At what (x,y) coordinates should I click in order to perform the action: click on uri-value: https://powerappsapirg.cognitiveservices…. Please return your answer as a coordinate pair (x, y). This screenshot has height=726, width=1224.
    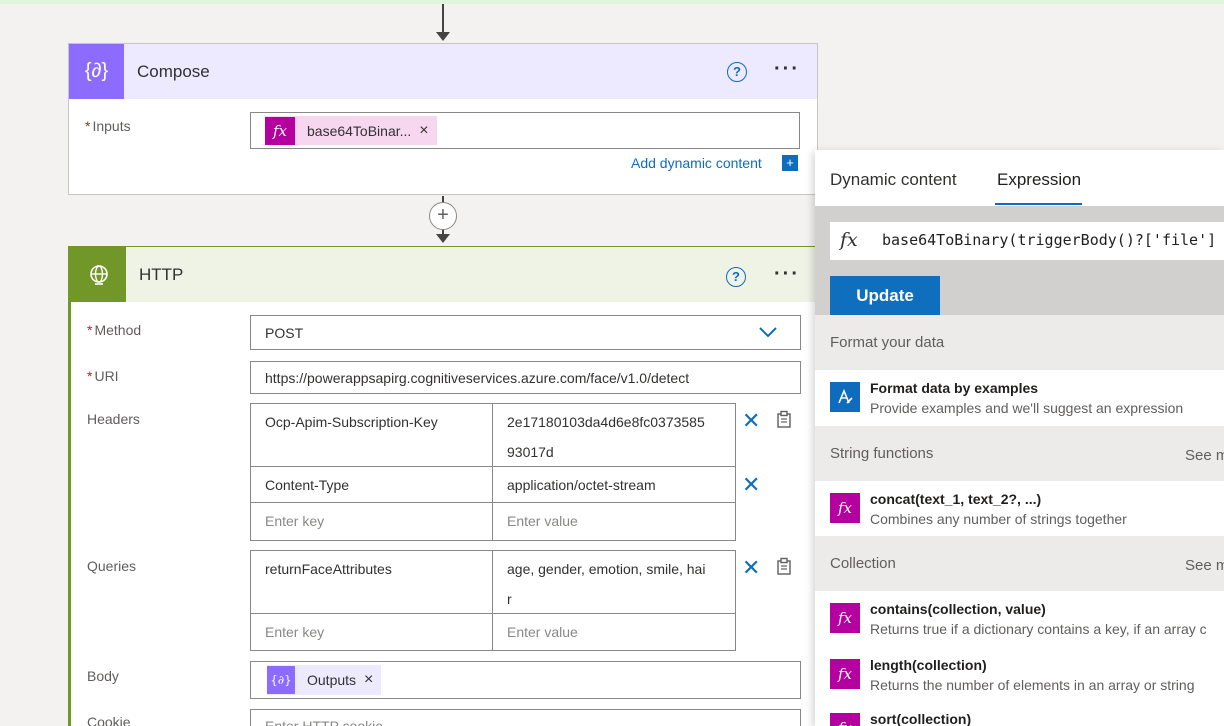
    Looking at the image, I should click on (477, 377).